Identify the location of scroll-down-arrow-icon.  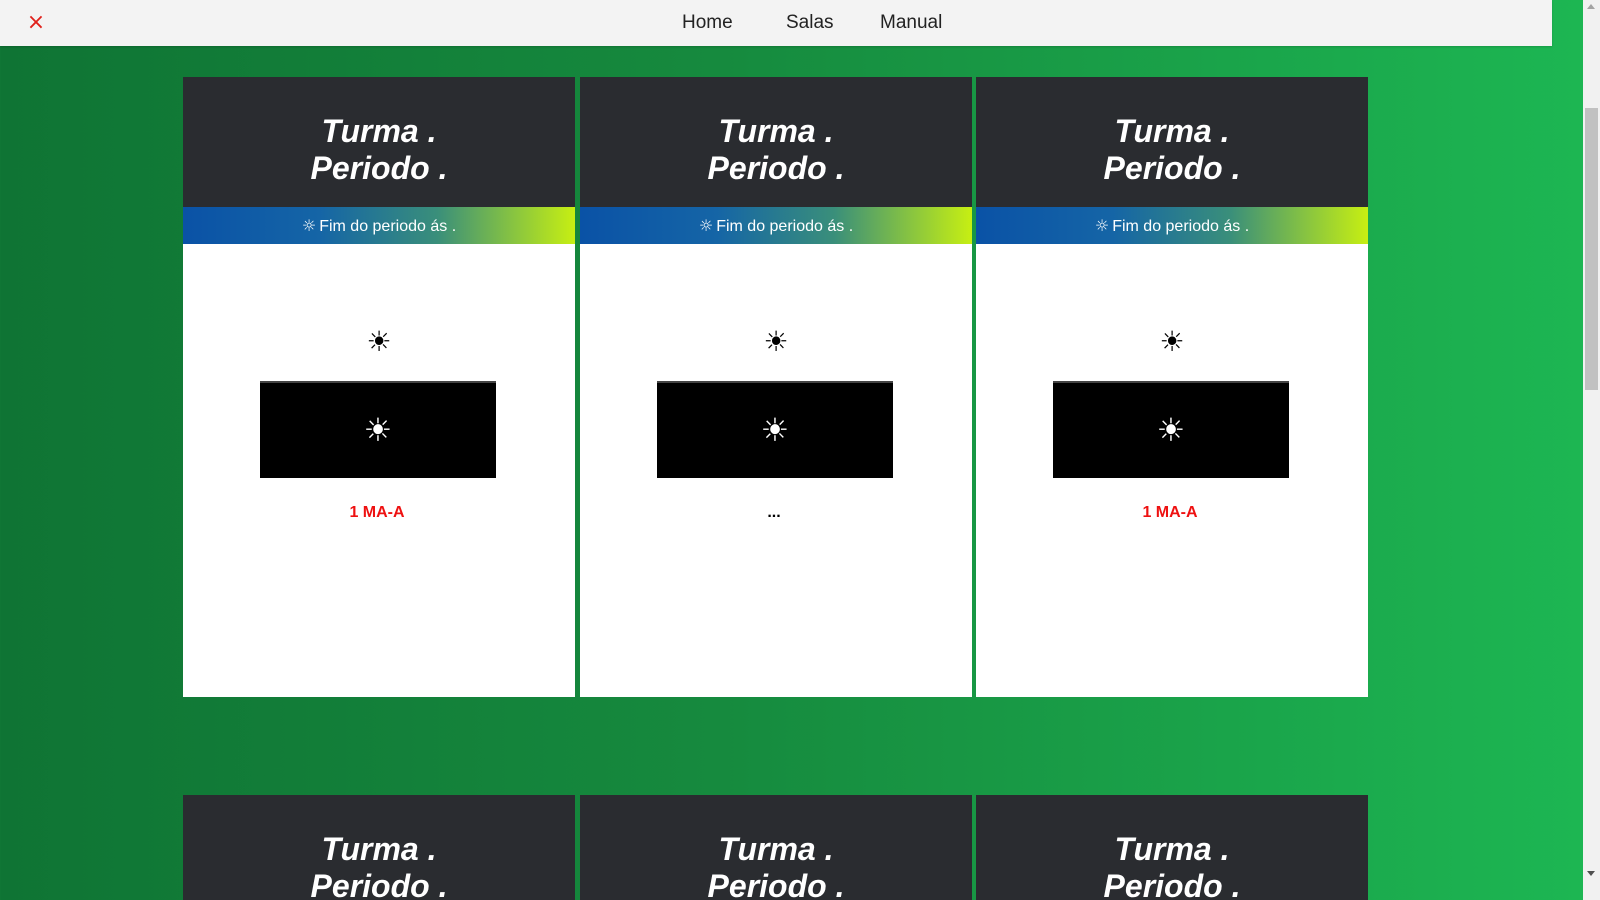
(1591, 873).